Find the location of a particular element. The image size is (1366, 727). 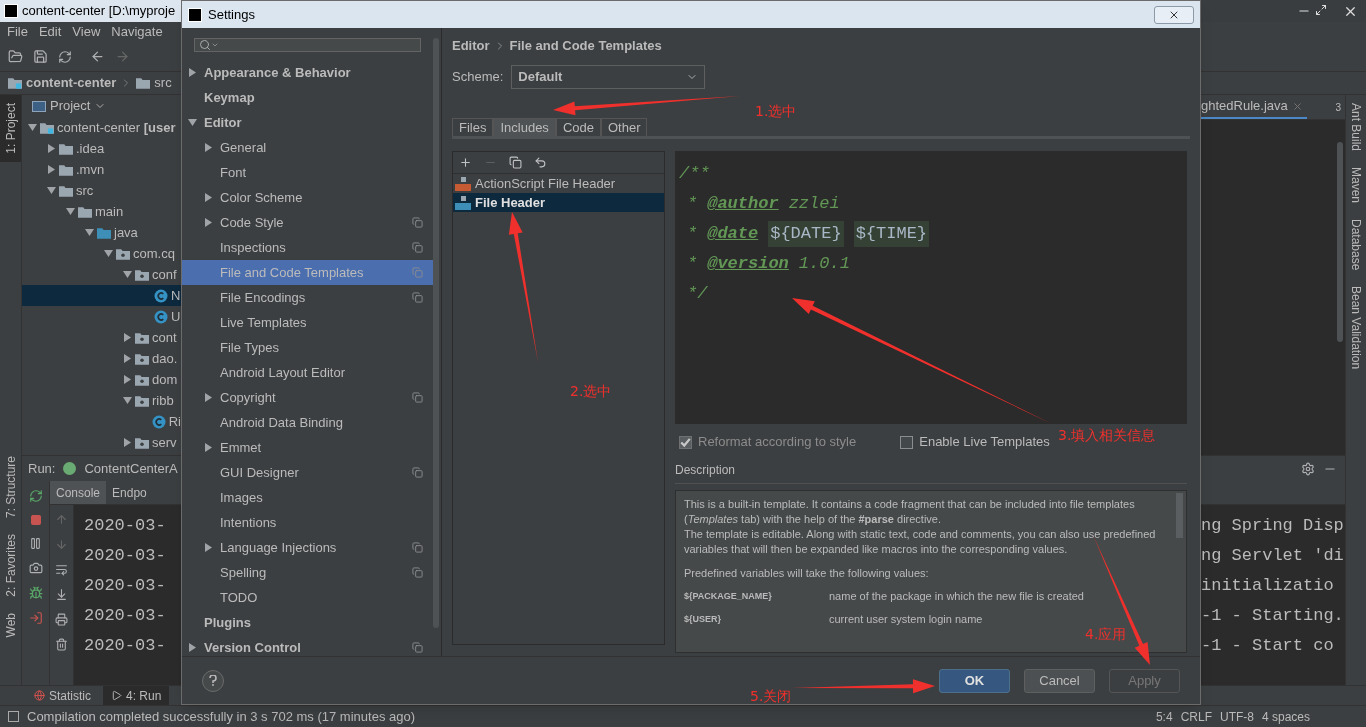

status-item: 4 spaces is located at coordinates (1285, 716).